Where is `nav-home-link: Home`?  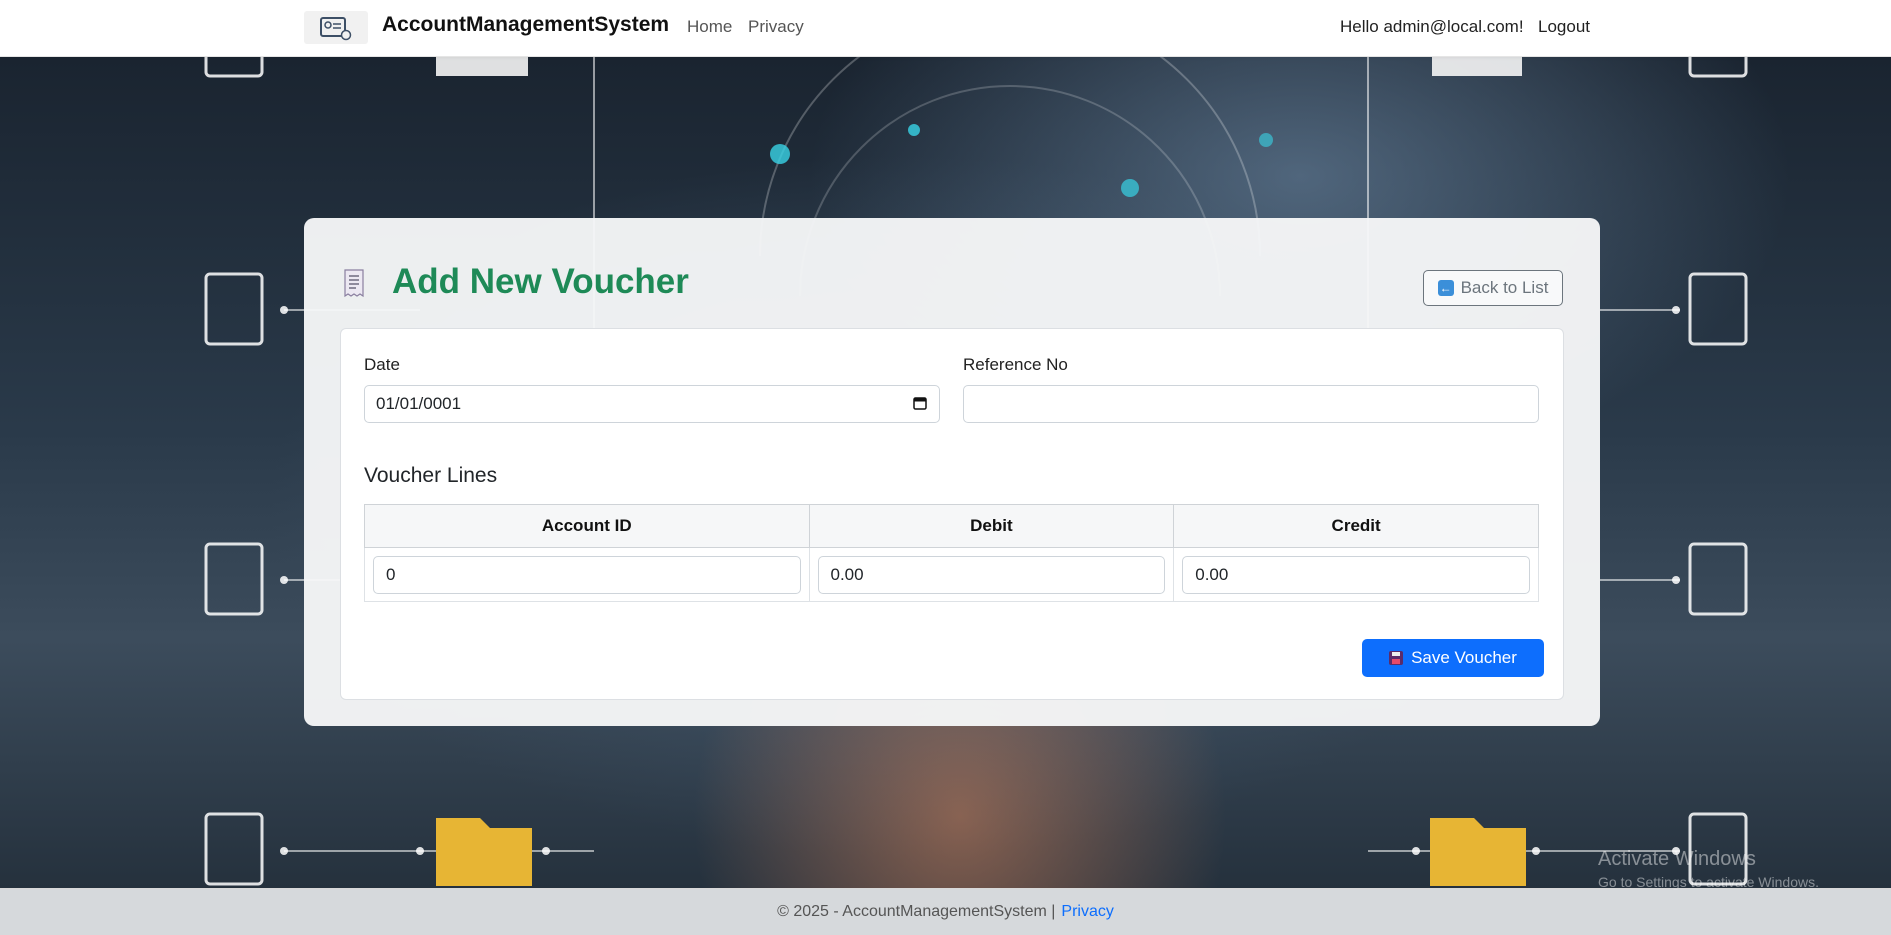 nav-home-link: Home is located at coordinates (709, 27).